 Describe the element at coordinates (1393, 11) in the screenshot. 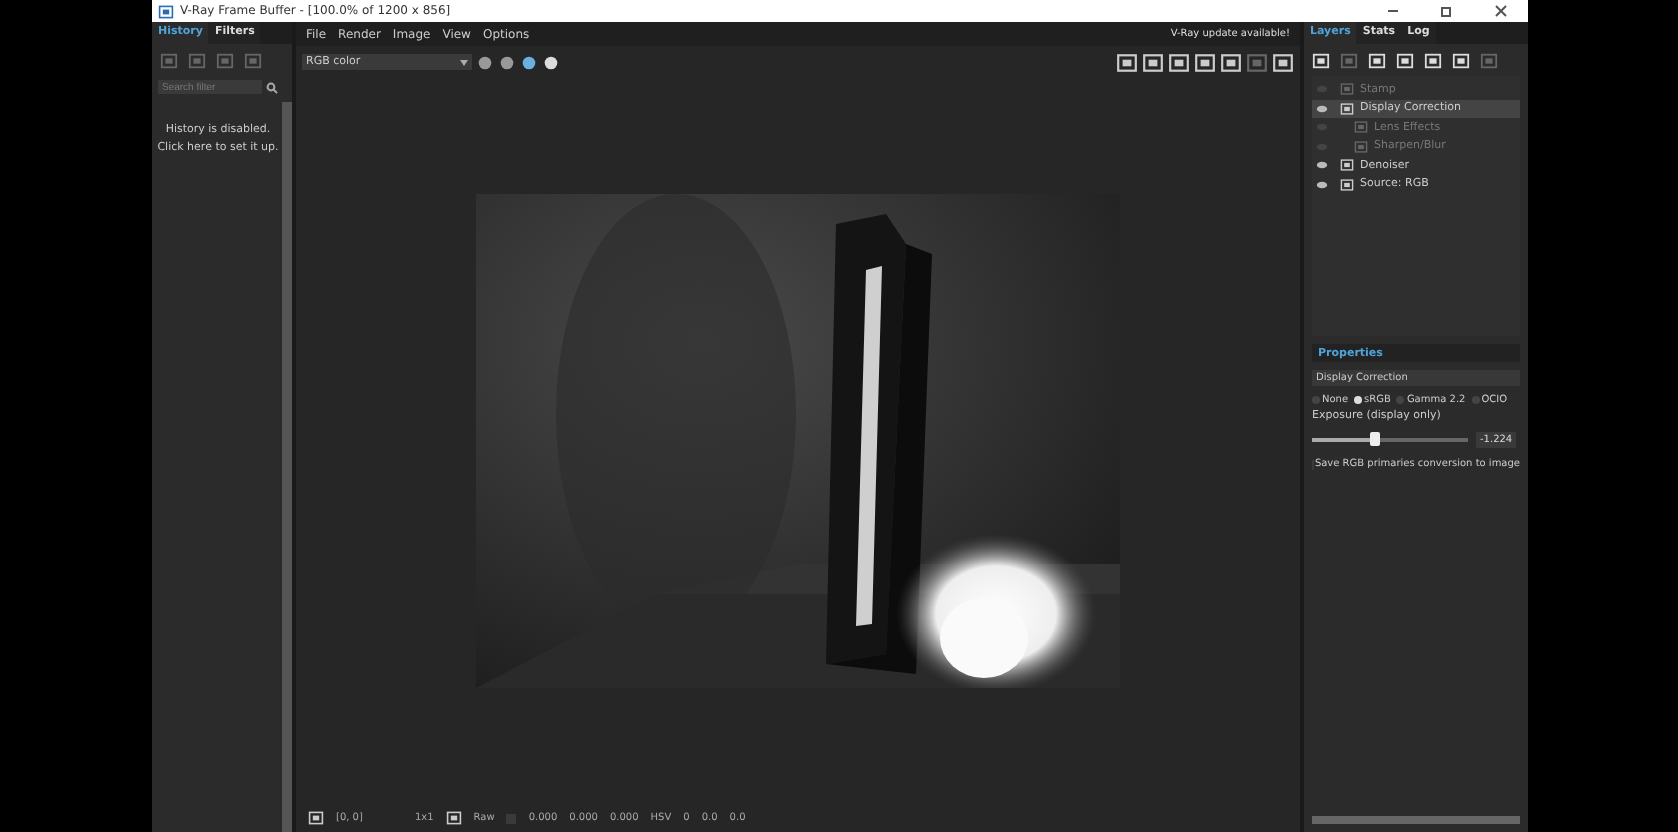

I see `minimize-icon` at that location.